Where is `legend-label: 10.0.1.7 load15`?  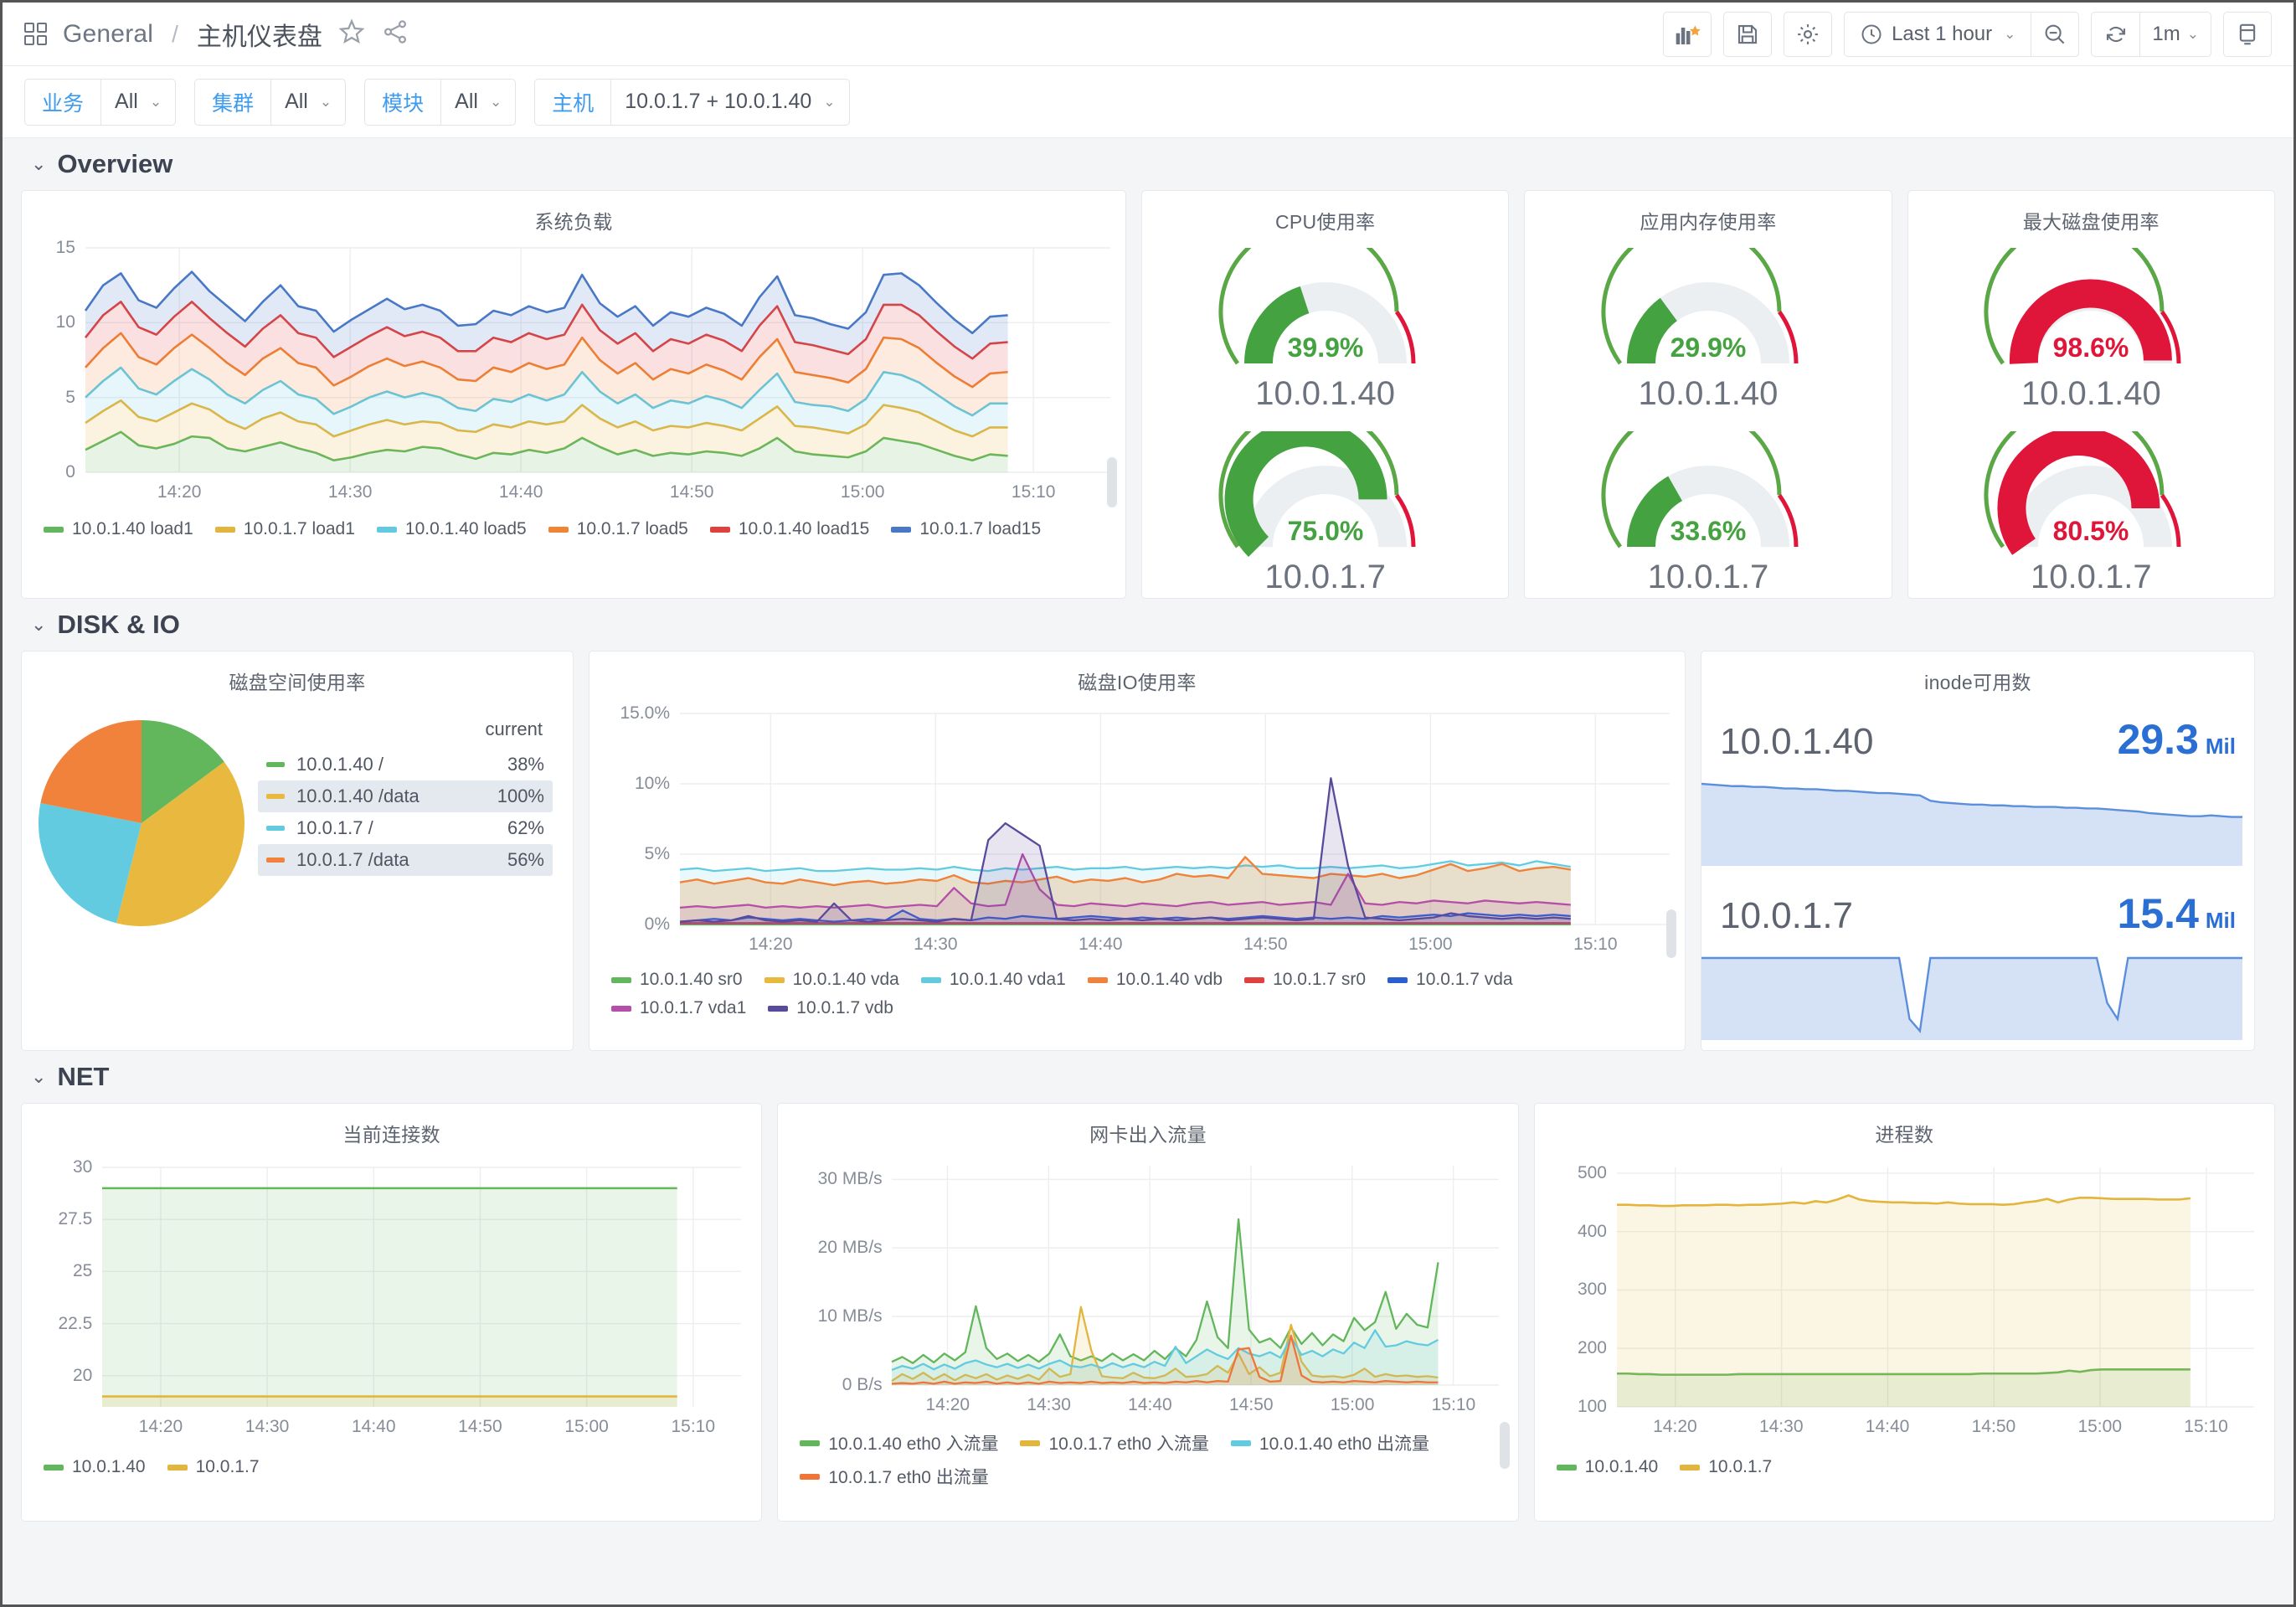 legend-label: 10.0.1.7 load15 is located at coordinates (981, 528).